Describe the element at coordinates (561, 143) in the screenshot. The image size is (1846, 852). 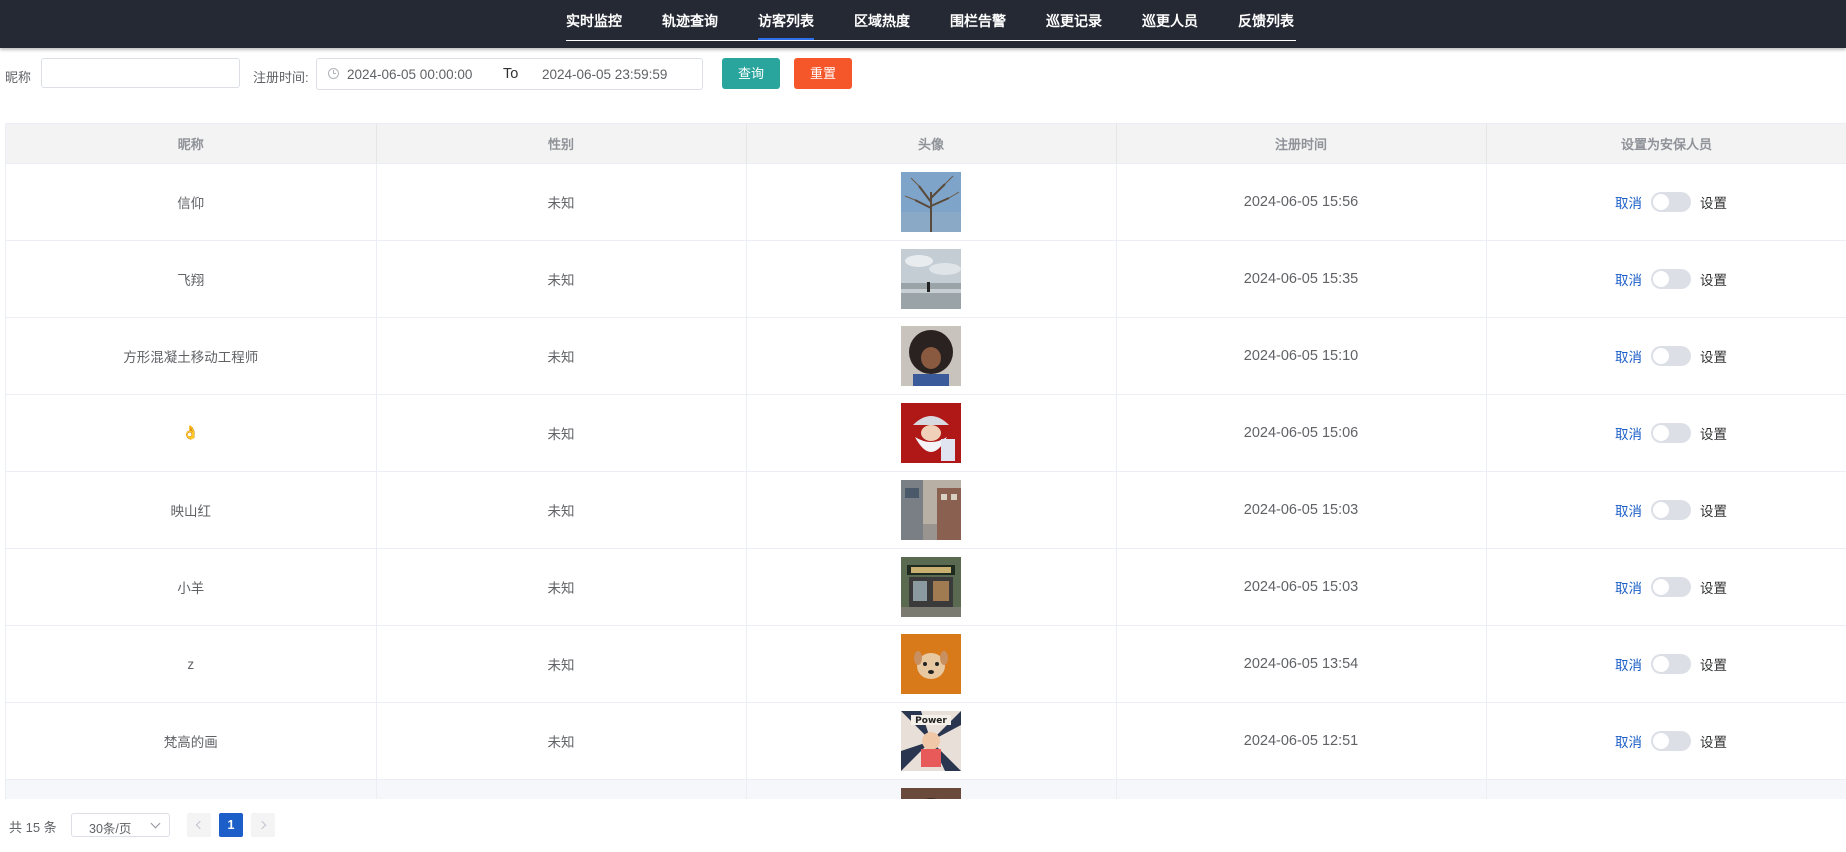
I see `column-header-gender: 性别` at that location.